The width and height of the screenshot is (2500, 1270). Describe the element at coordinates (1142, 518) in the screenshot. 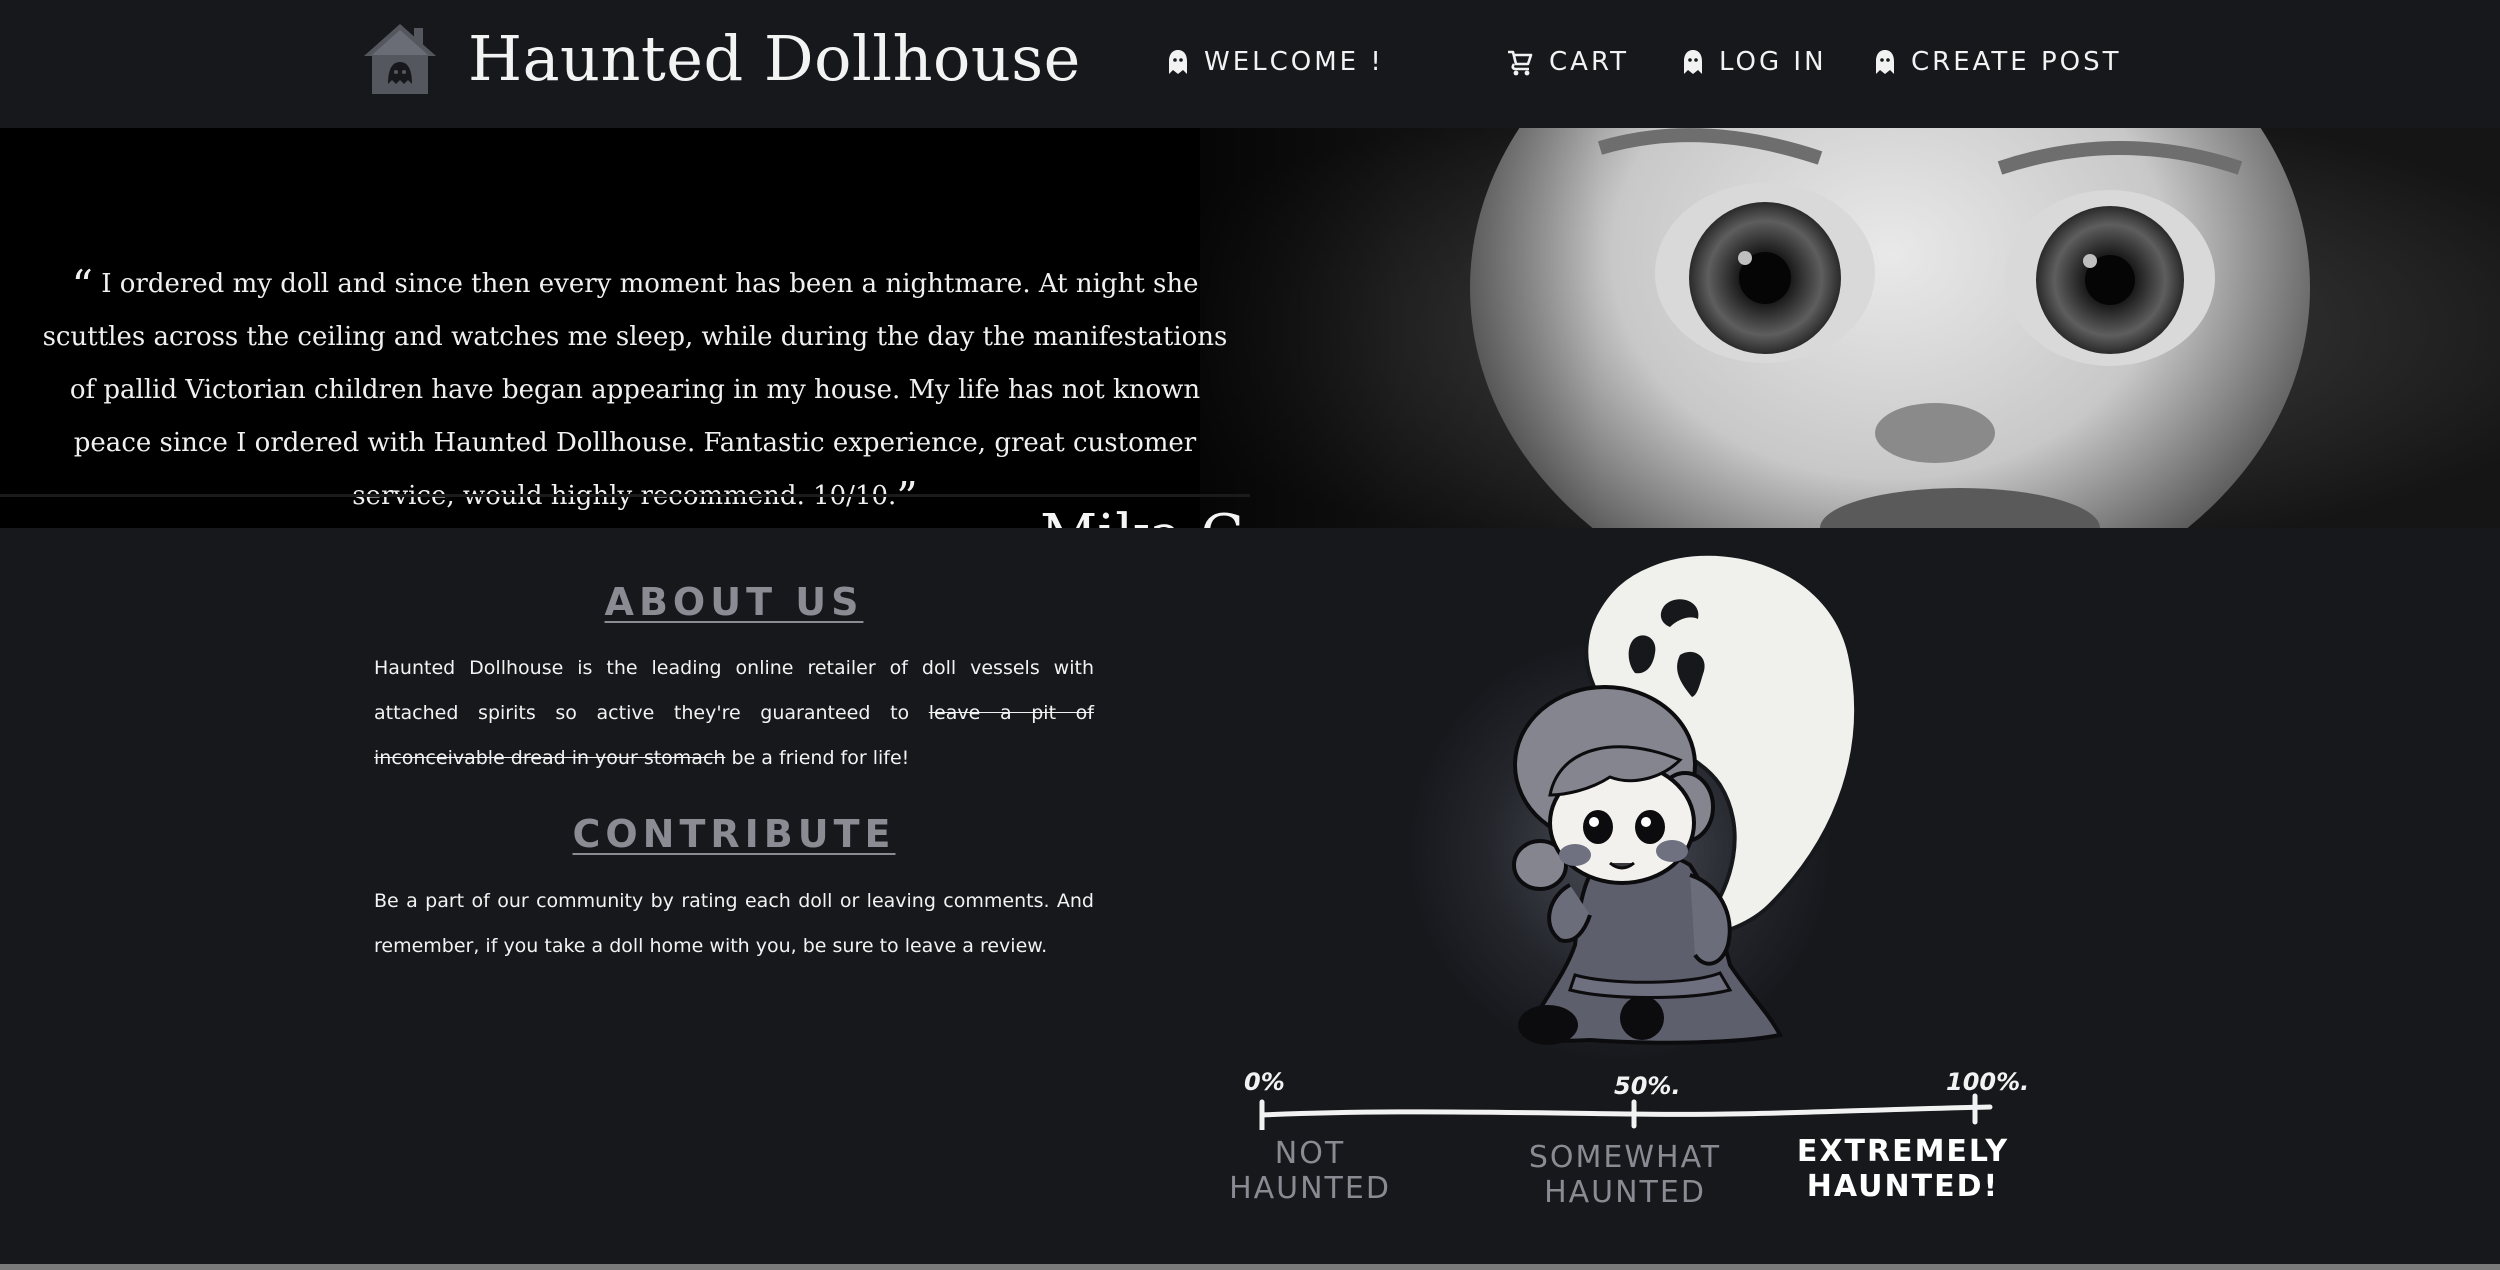

I see `testimonial-author: Mika G` at that location.